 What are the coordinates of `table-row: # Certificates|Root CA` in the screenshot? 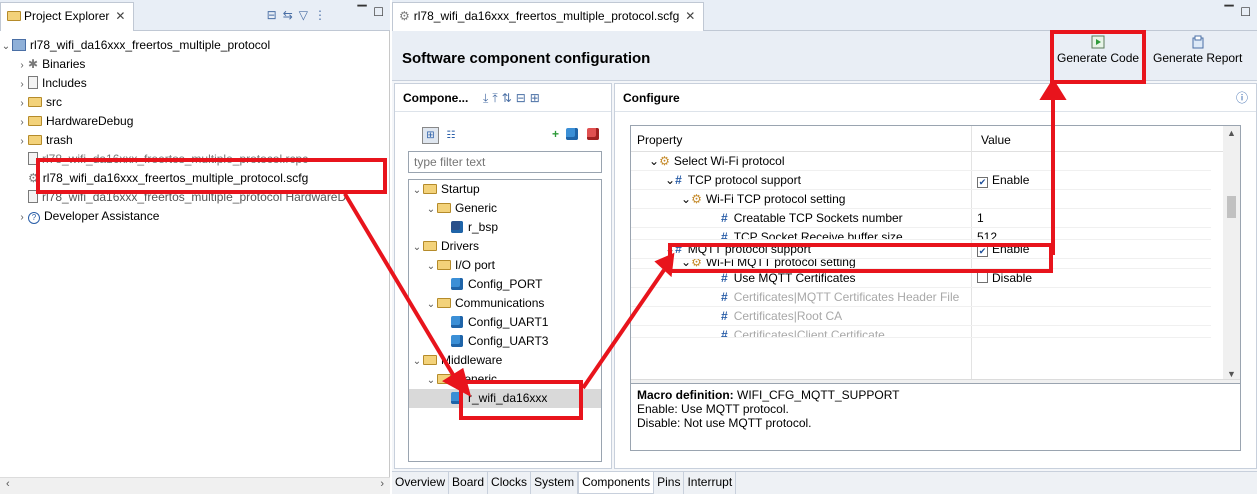 It's located at (921, 316).